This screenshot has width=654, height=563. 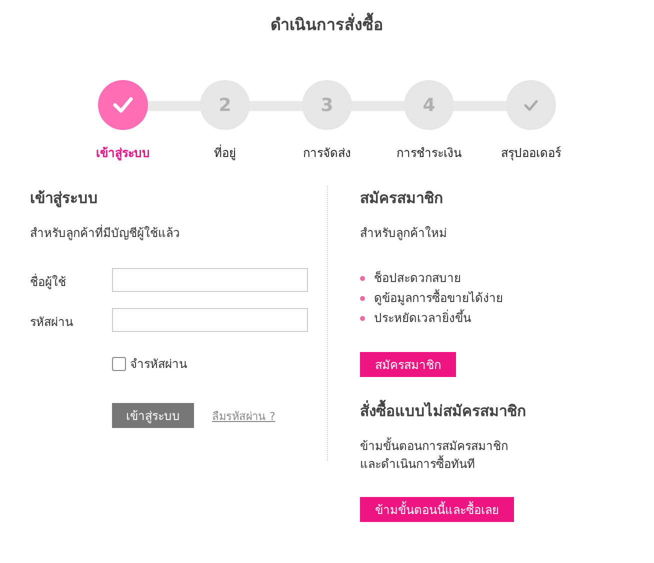 What do you see at coordinates (434, 455) in the screenshot?
I see `section-description: ข้ามขั้นตอนการสมัครสมาชิก และดำเนินการซื้อทันที` at bounding box center [434, 455].